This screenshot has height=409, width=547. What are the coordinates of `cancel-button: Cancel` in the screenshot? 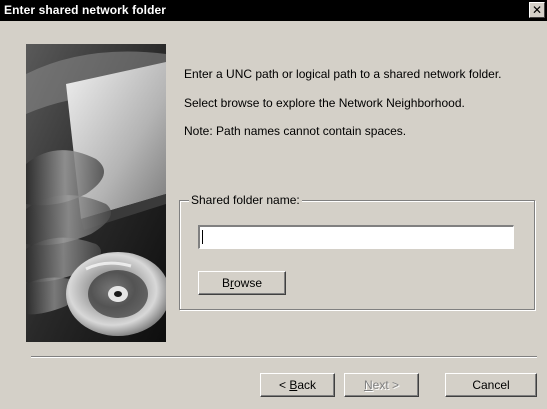 It's located at (491, 385).